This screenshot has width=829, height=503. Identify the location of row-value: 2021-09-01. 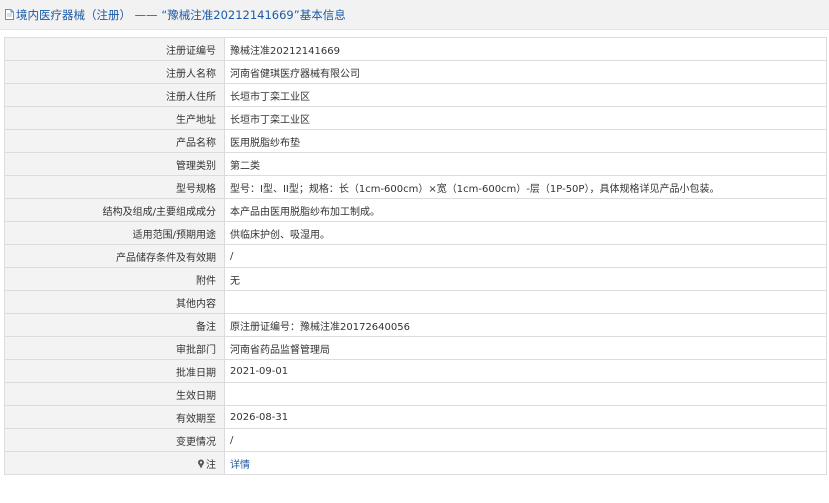
(525, 371).